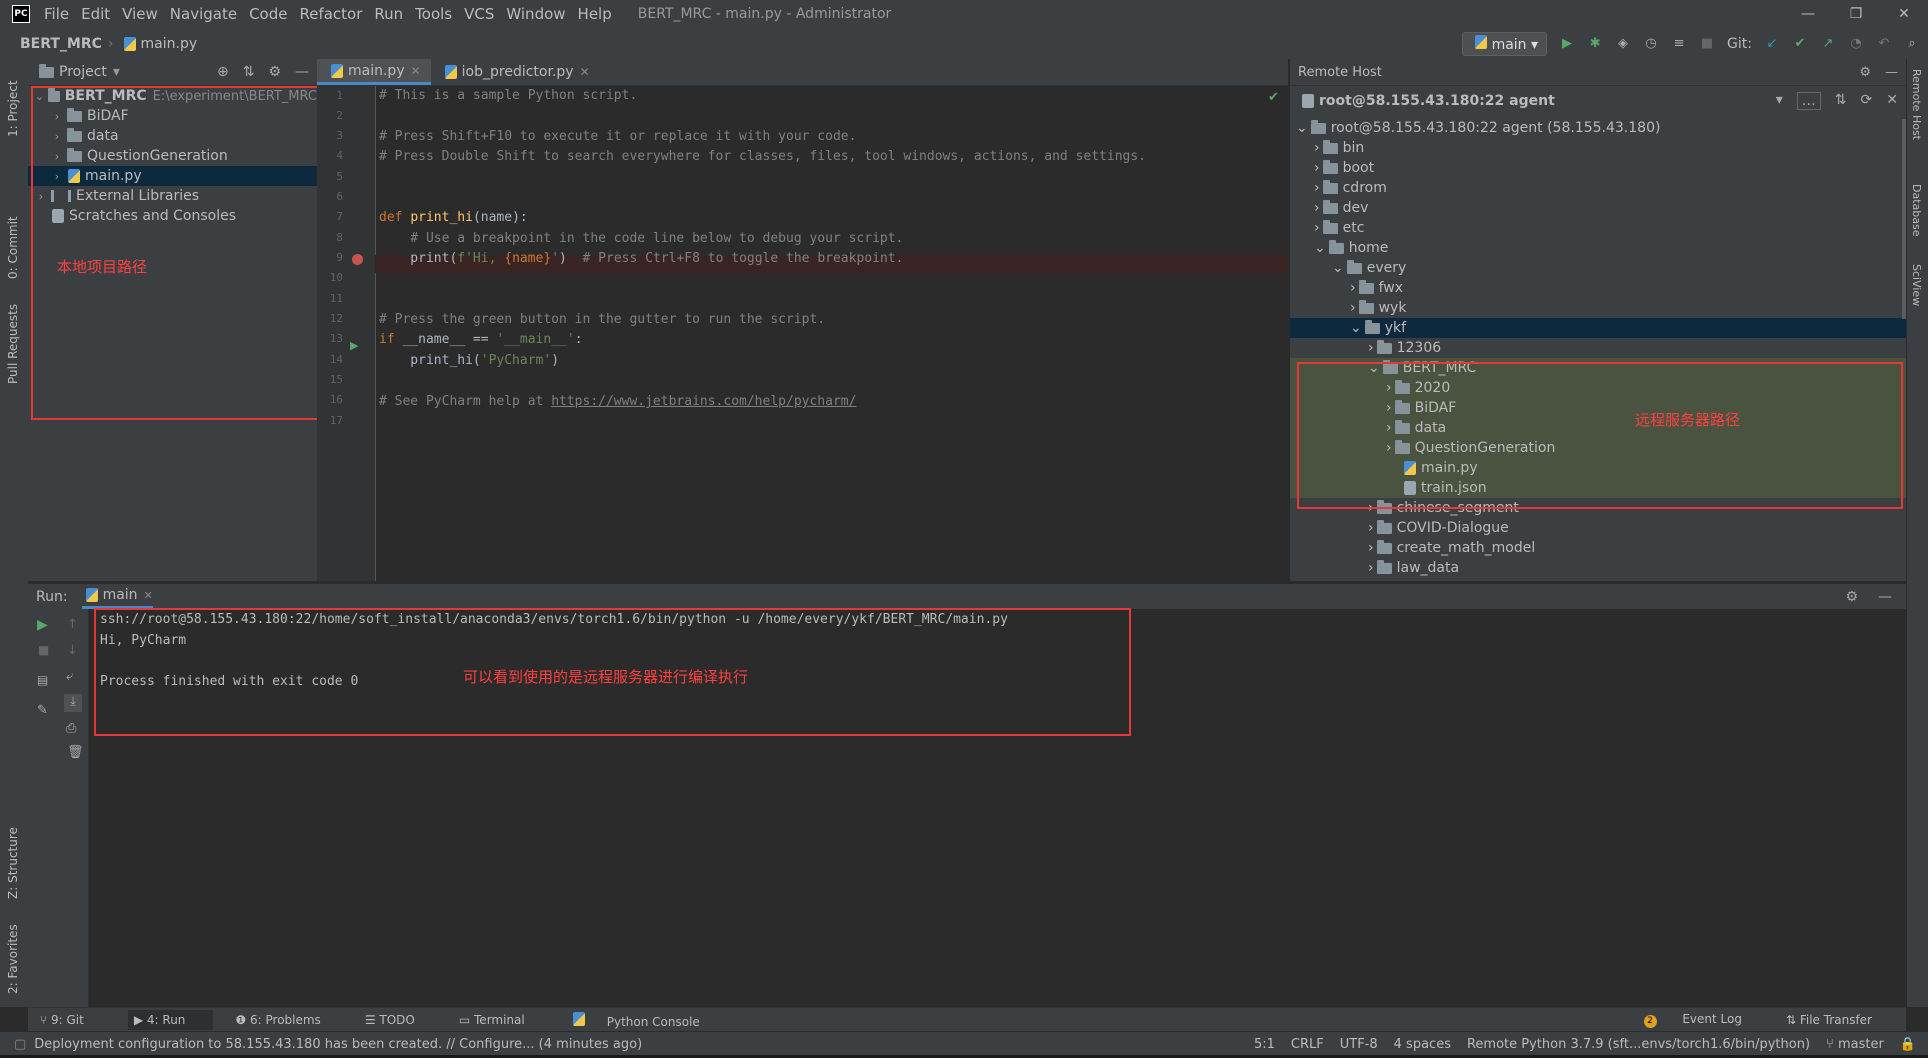 The width and height of the screenshot is (1928, 1058). I want to click on scroll-to-end-icon: ⤓, so click(73, 703).